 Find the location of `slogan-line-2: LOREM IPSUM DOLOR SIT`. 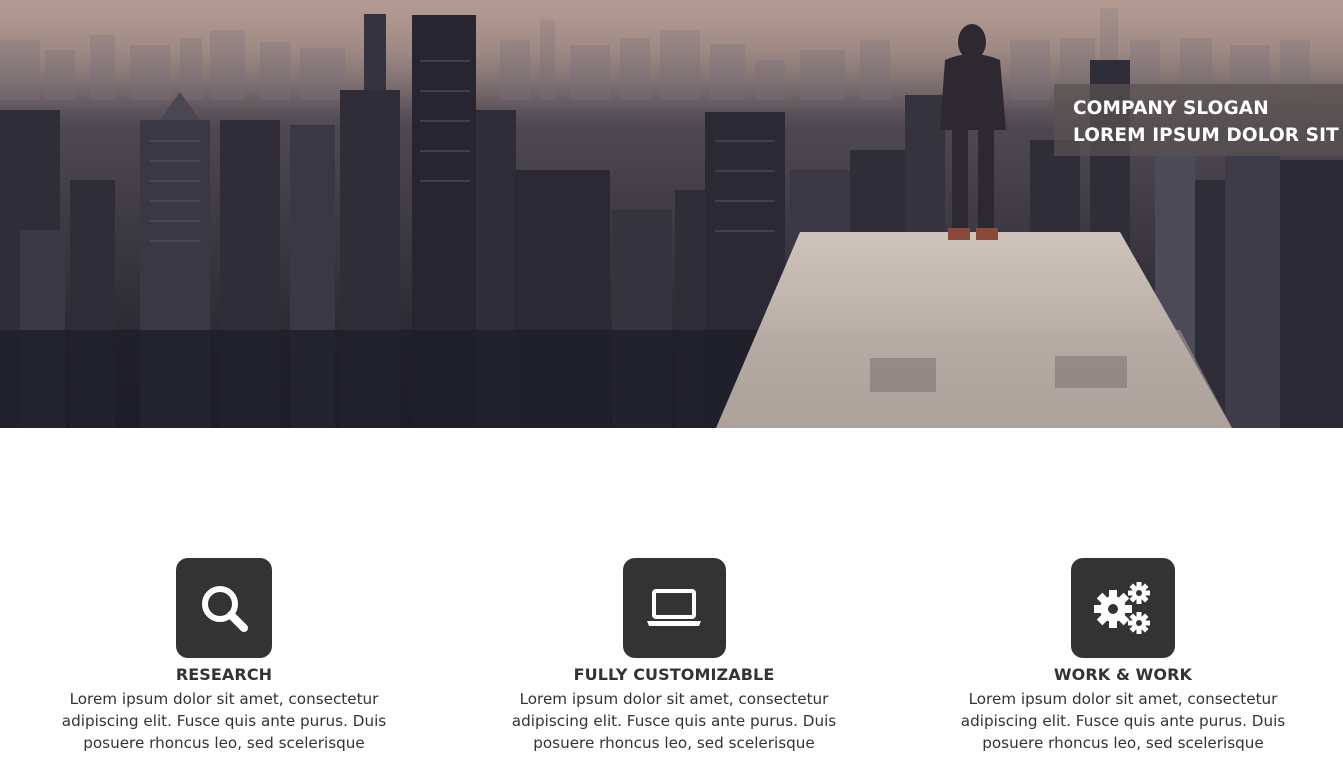

slogan-line-2: LOREM IPSUM DOLOR SIT is located at coordinates (1206, 135).